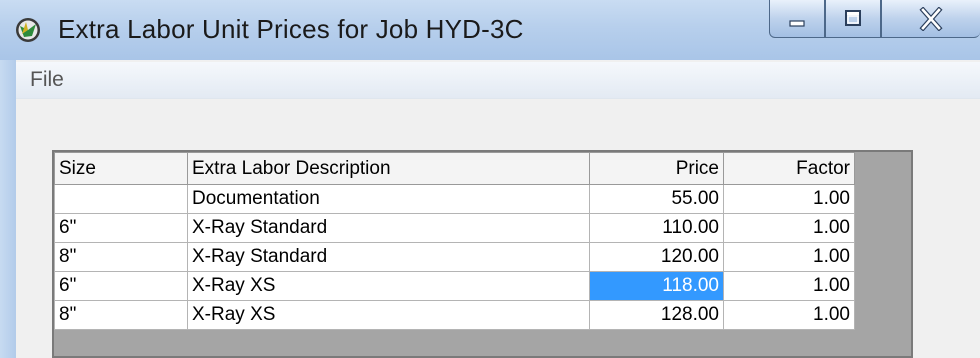  I want to click on column-header-price: Price, so click(656, 168).